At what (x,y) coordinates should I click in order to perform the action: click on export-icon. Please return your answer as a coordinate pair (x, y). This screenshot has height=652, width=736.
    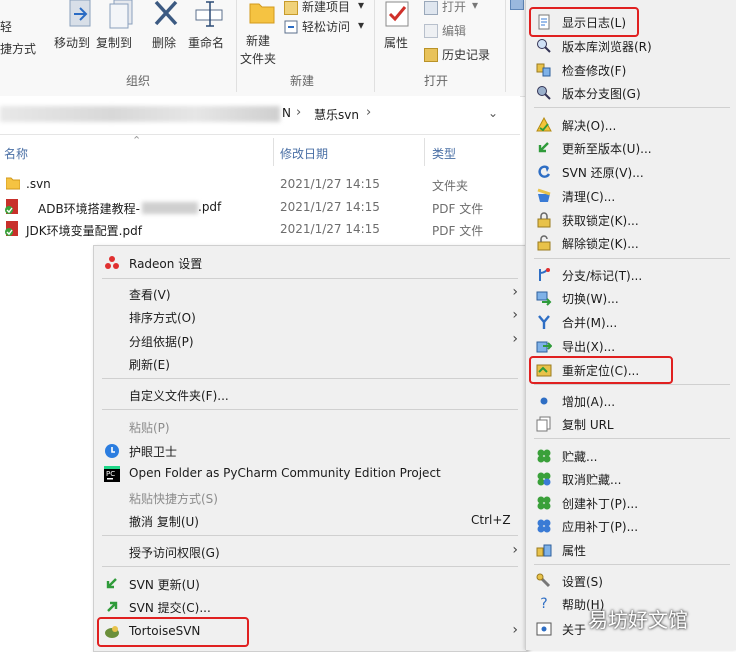
    Looking at the image, I should click on (544, 347).